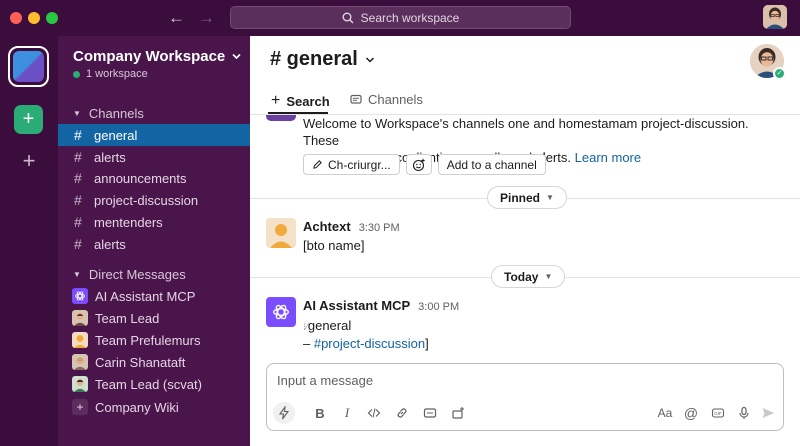 This screenshot has width=800, height=446. What do you see at coordinates (154, 384) in the screenshot?
I see `sidebar-dm-team-lead-scvat: Team Lead (scvat)` at bounding box center [154, 384].